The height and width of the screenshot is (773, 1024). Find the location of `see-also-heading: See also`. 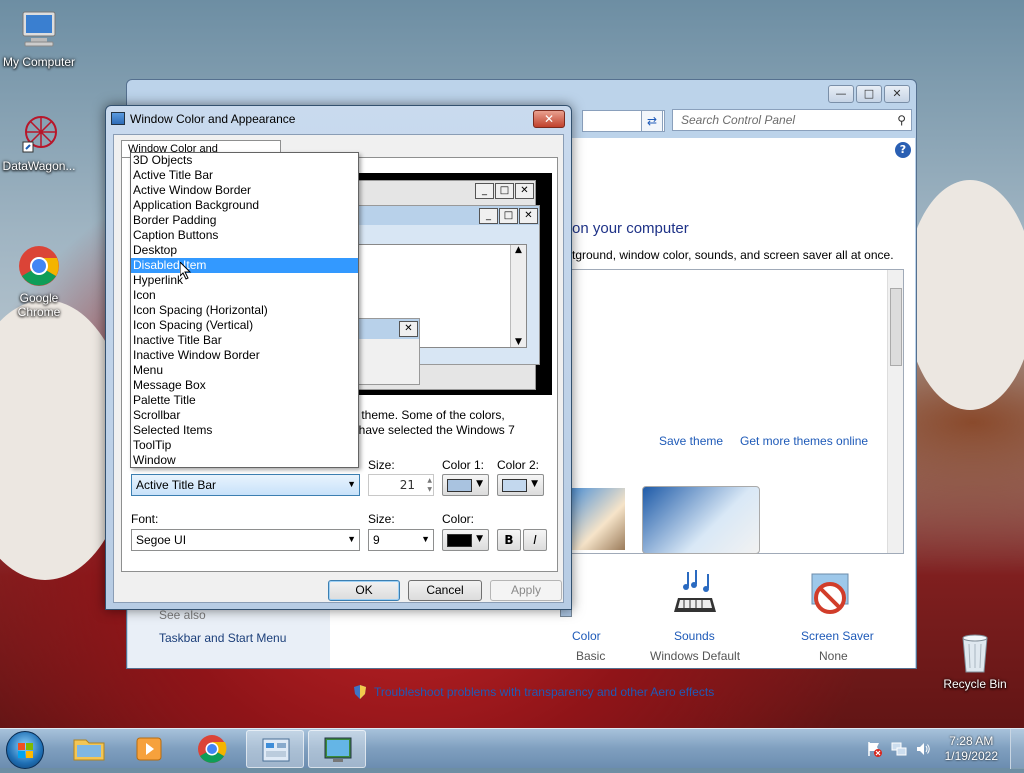

see-also-heading: See also is located at coordinates (182, 615).